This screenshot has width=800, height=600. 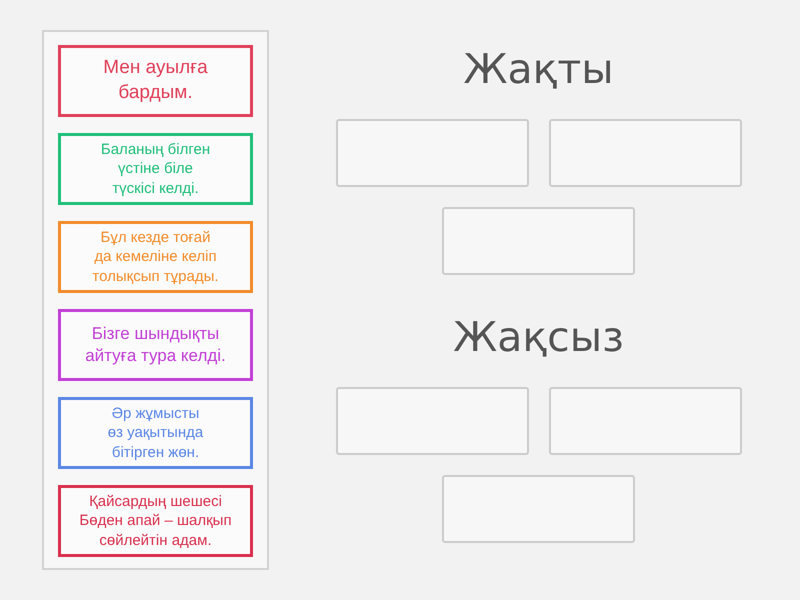 I want to click on sentence-card: Баланың білген үстіне біле түскісі келді., so click(x=155, y=169).